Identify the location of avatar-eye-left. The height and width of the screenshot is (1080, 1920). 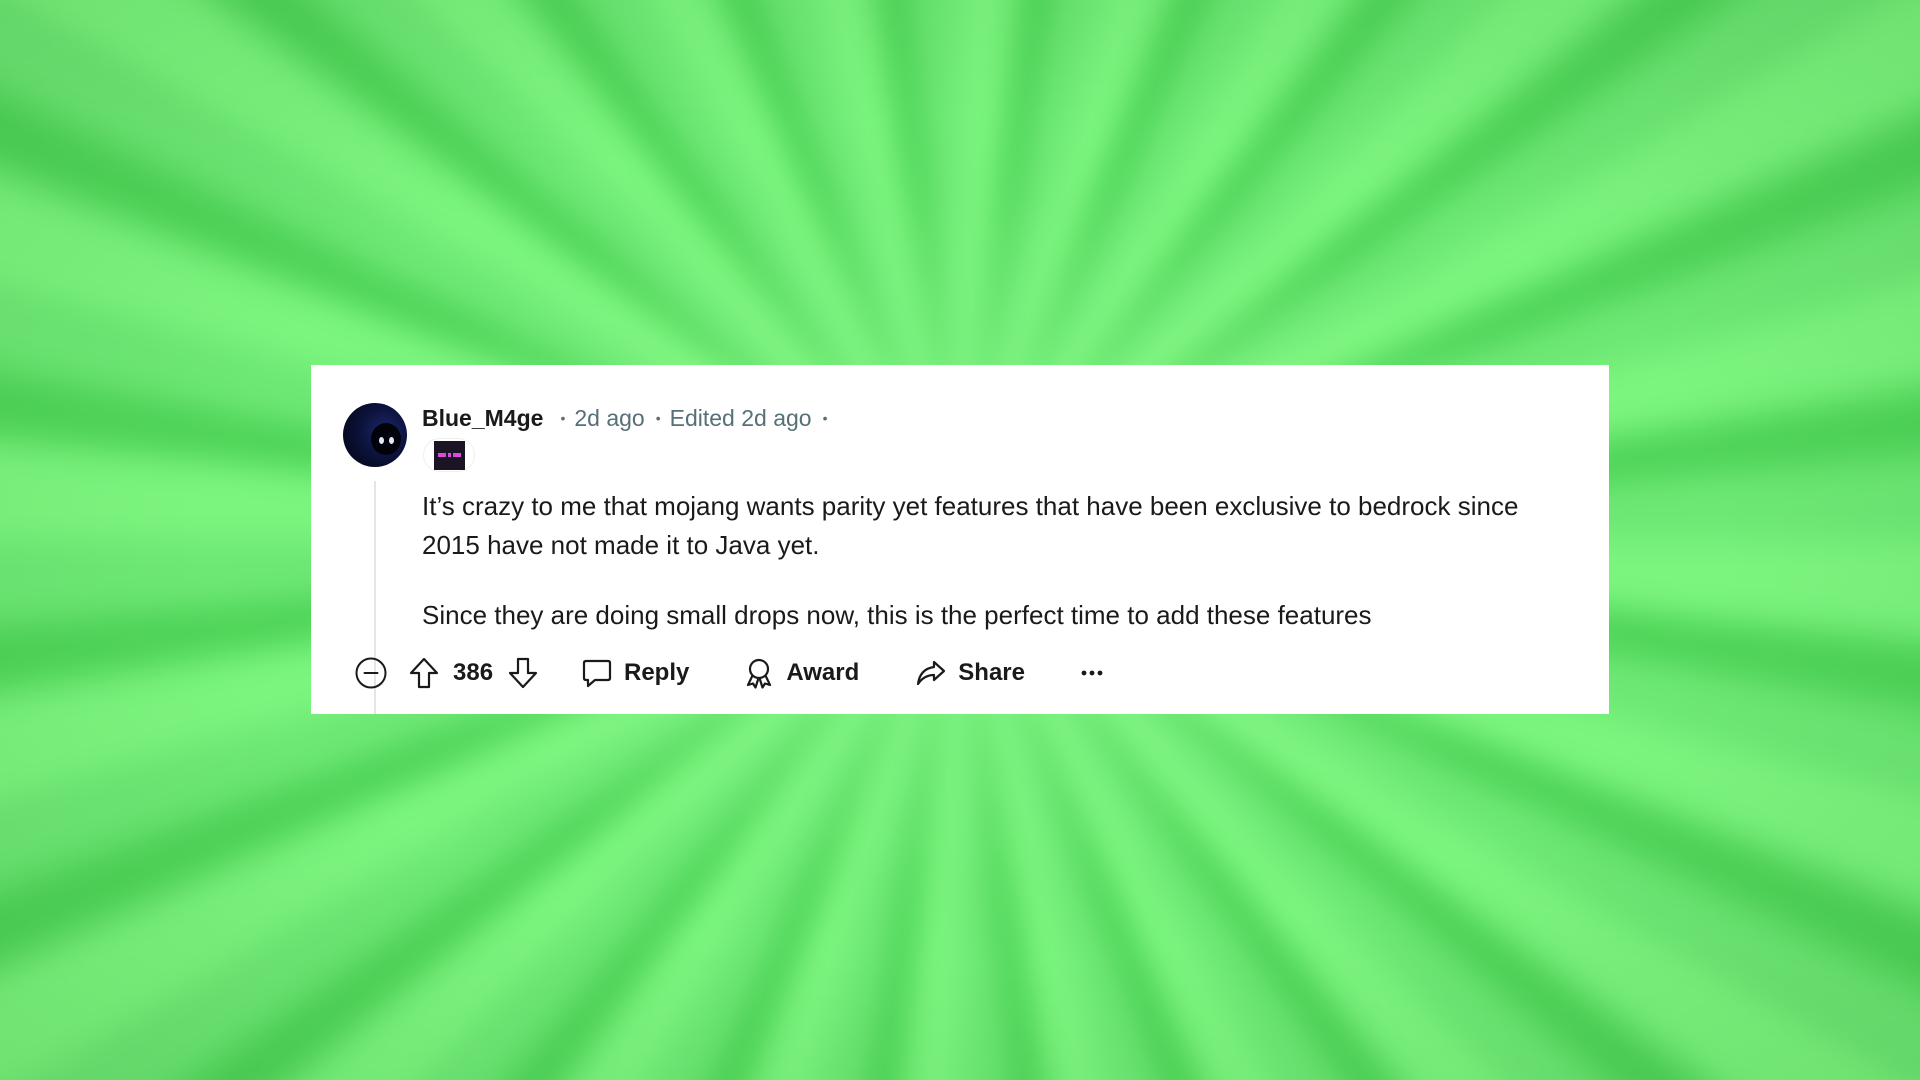
(381, 440).